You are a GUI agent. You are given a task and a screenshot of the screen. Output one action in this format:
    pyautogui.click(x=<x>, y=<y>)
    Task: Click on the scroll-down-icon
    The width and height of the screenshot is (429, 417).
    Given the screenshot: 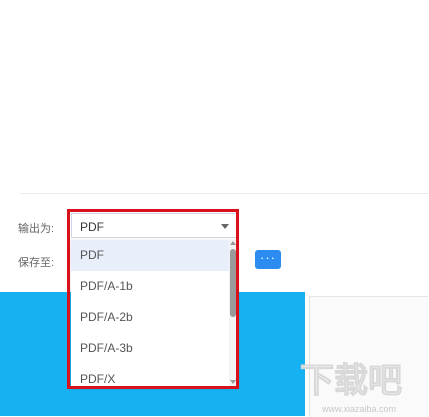 What is the action you would take?
    pyautogui.click(x=233, y=382)
    